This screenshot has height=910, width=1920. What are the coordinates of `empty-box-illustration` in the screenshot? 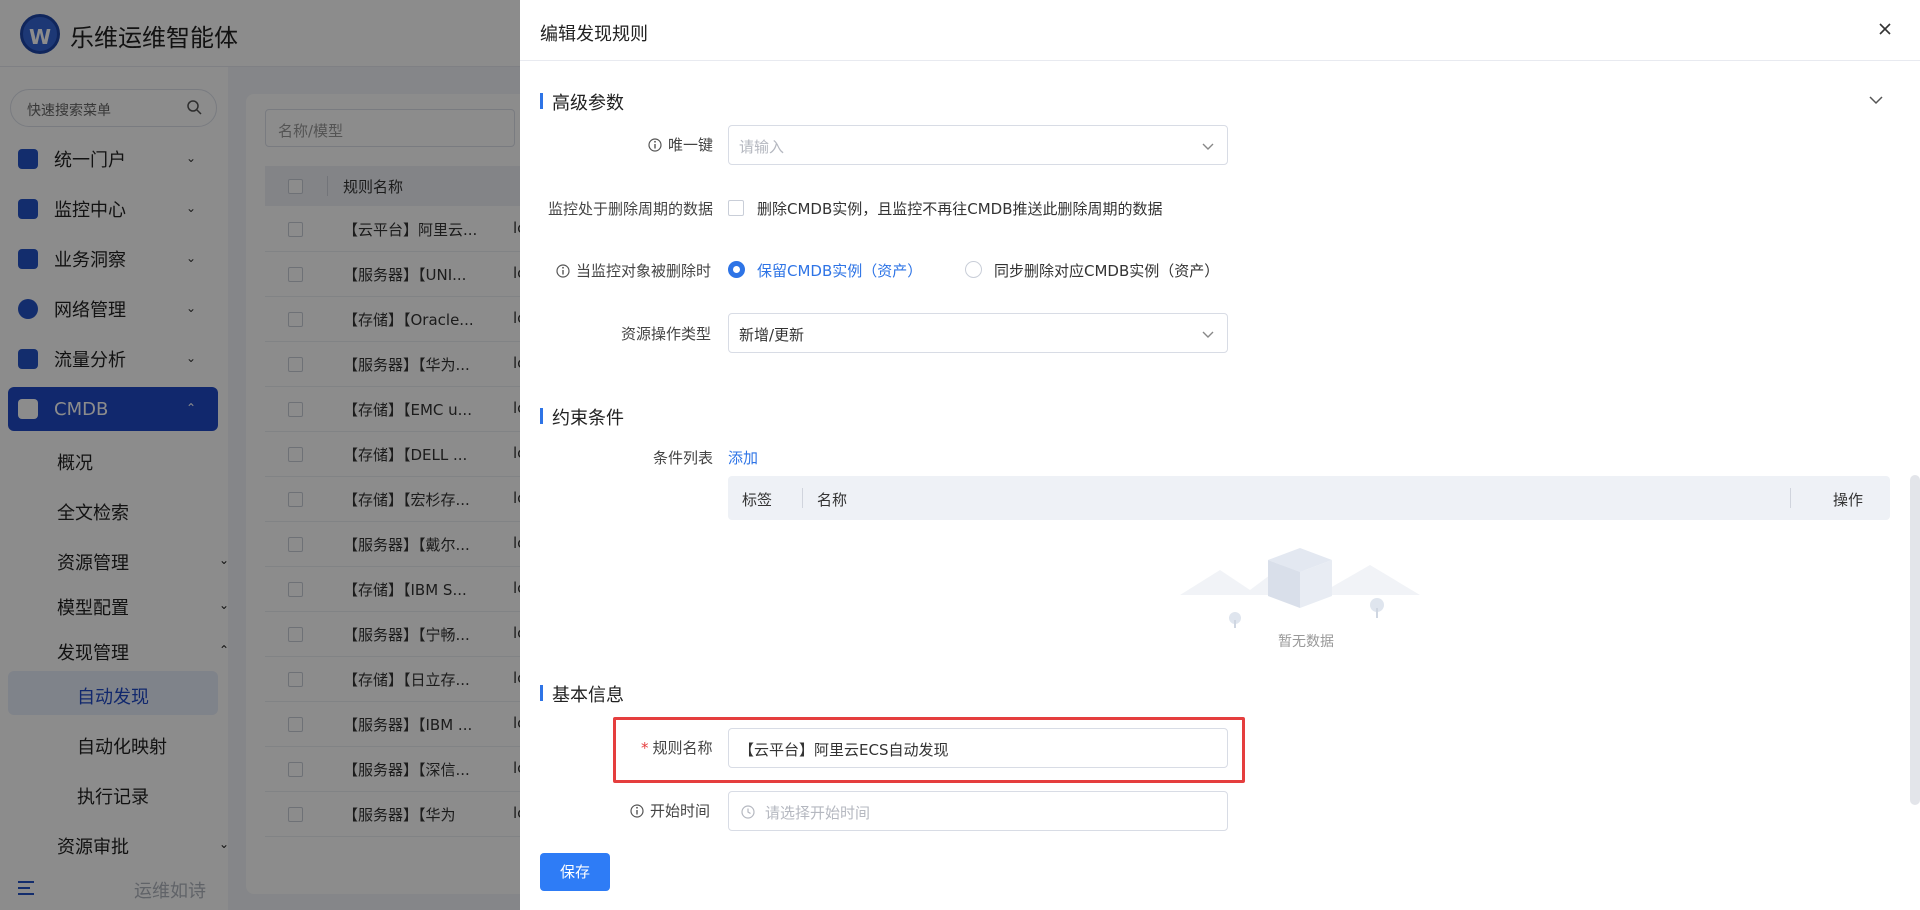 It's located at (1300, 588).